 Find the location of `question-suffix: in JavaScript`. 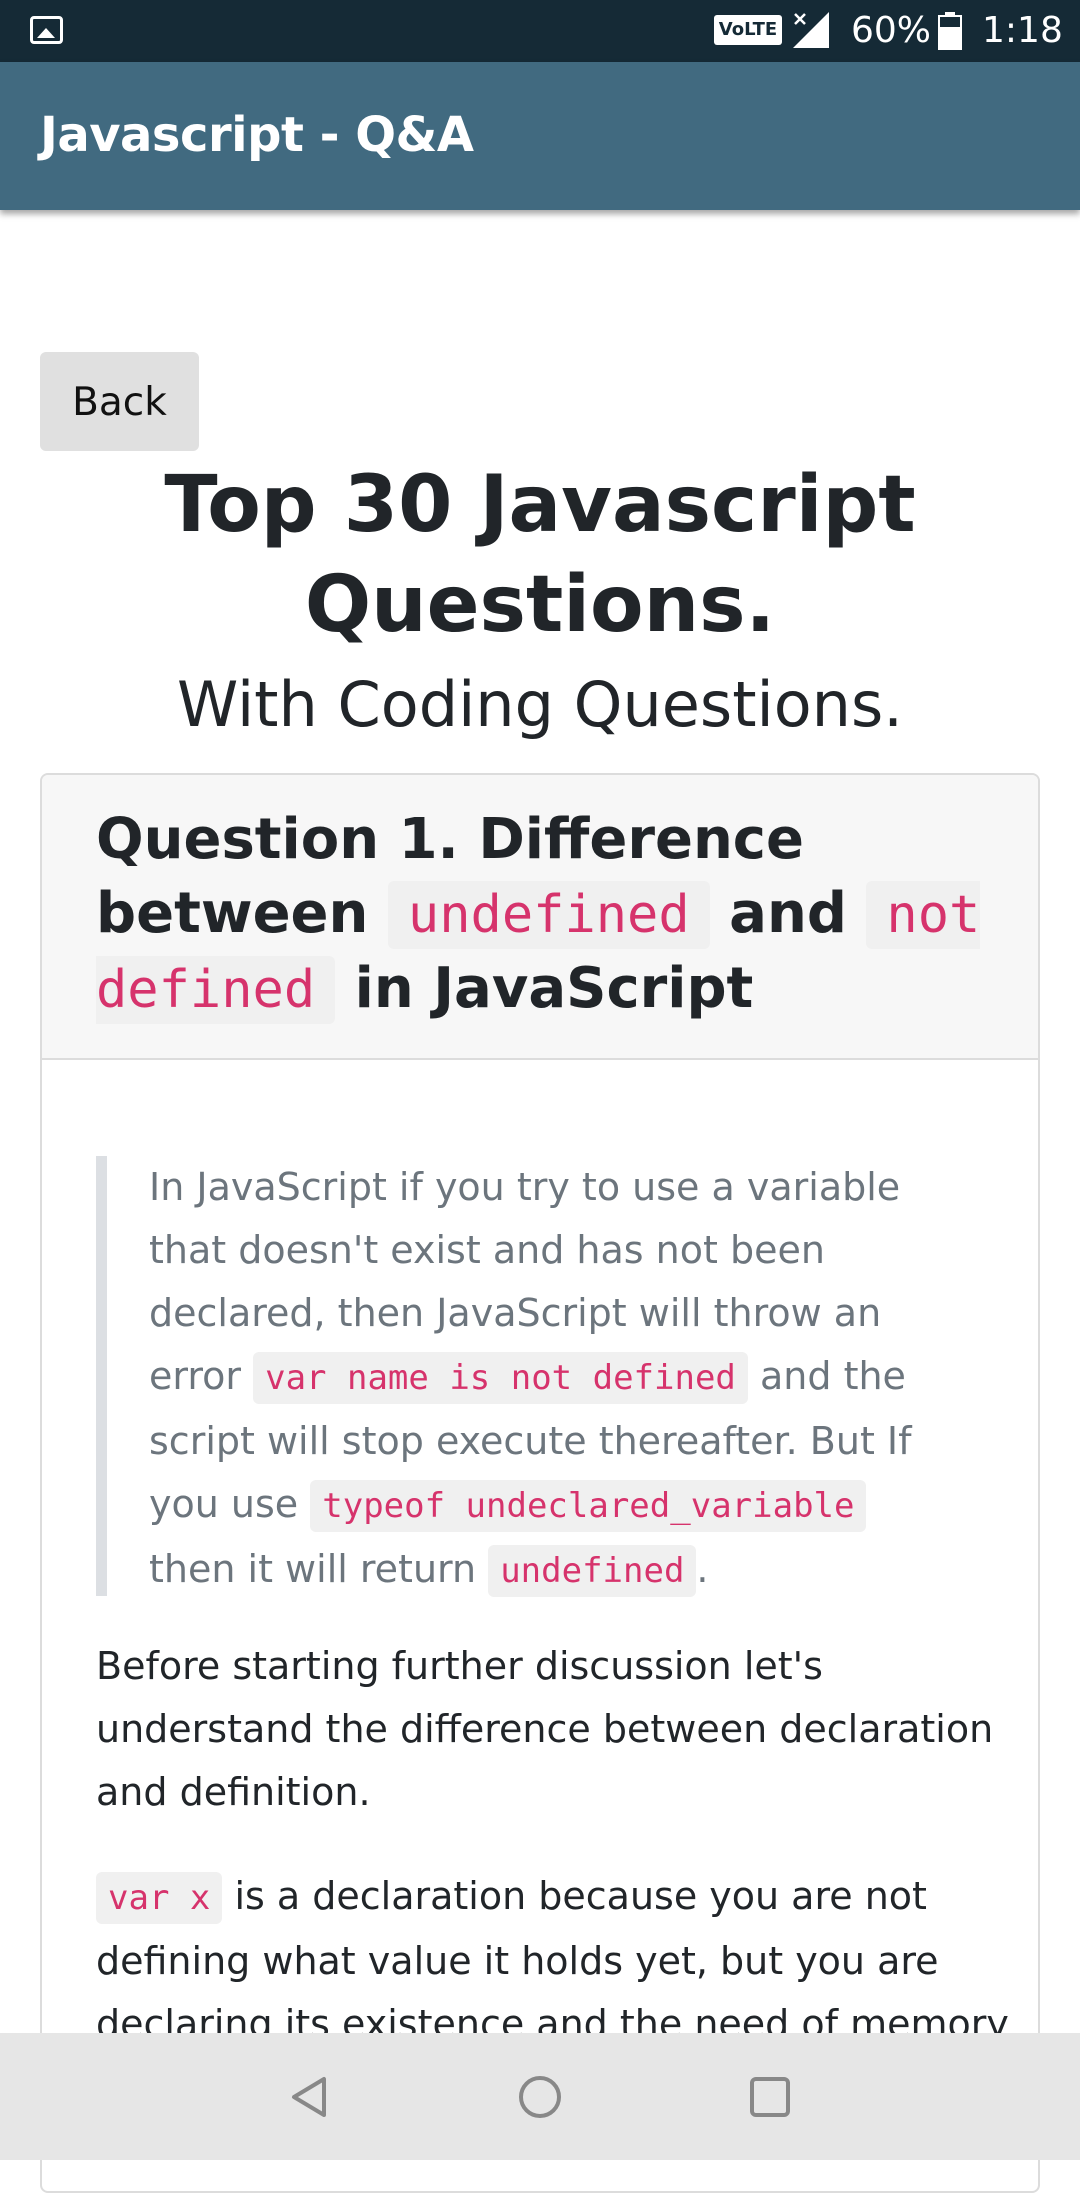

question-suffix: in JavaScript is located at coordinates (554, 988).